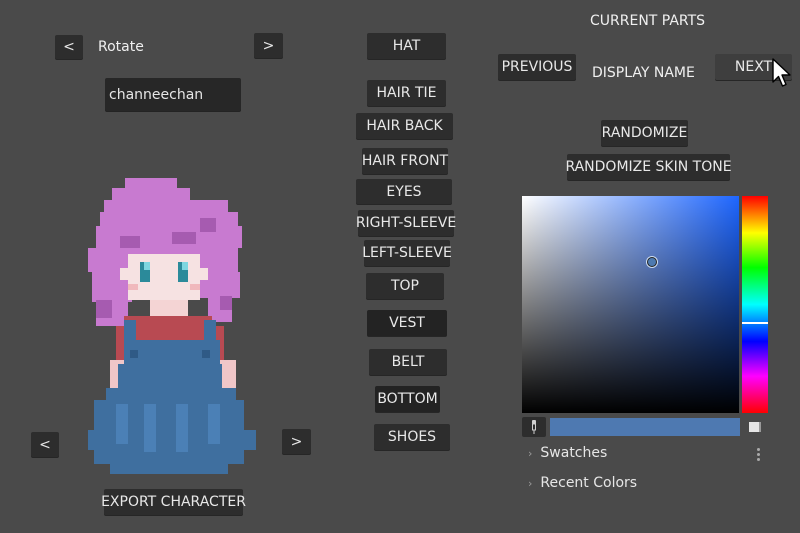 The image size is (800, 533). What do you see at coordinates (173, 502) in the screenshot?
I see `export-character-button: EXPORT CHARACTER` at bounding box center [173, 502].